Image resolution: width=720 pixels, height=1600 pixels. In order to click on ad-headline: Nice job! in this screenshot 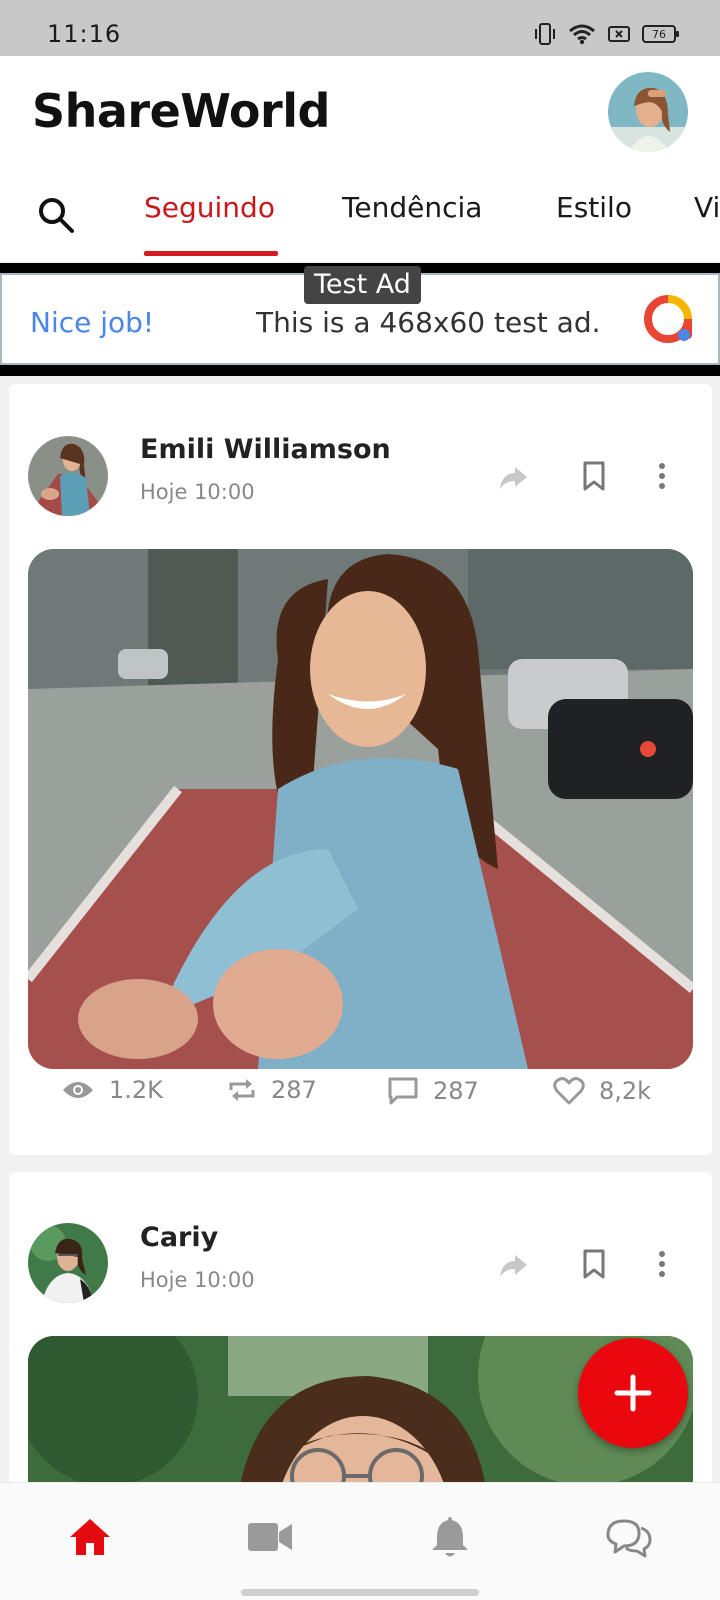, I will do `click(92, 322)`.